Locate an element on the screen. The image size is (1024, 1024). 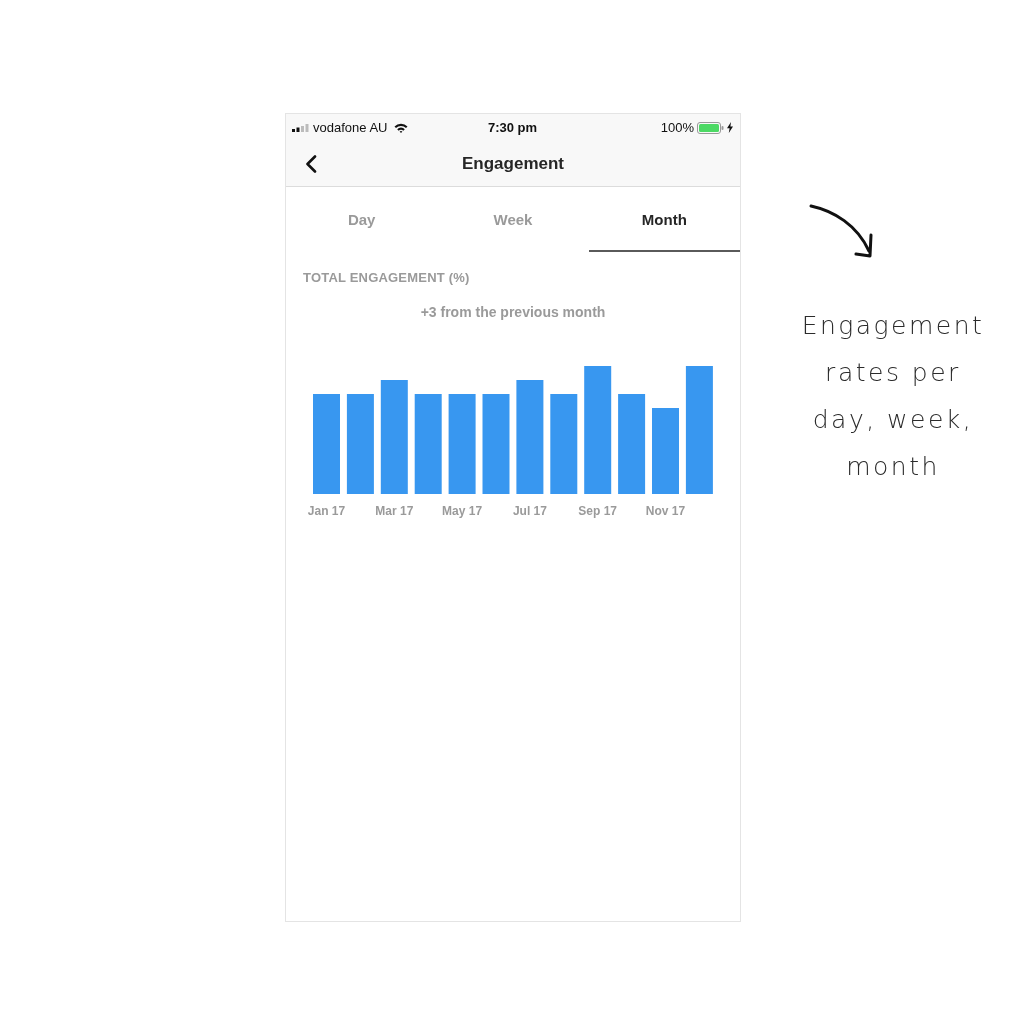
wifi-icon is located at coordinates (401, 127).